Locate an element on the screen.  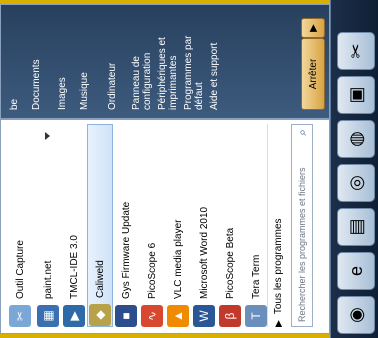
program-label: Gys Firmware Update is located at coordinates (126, 250).